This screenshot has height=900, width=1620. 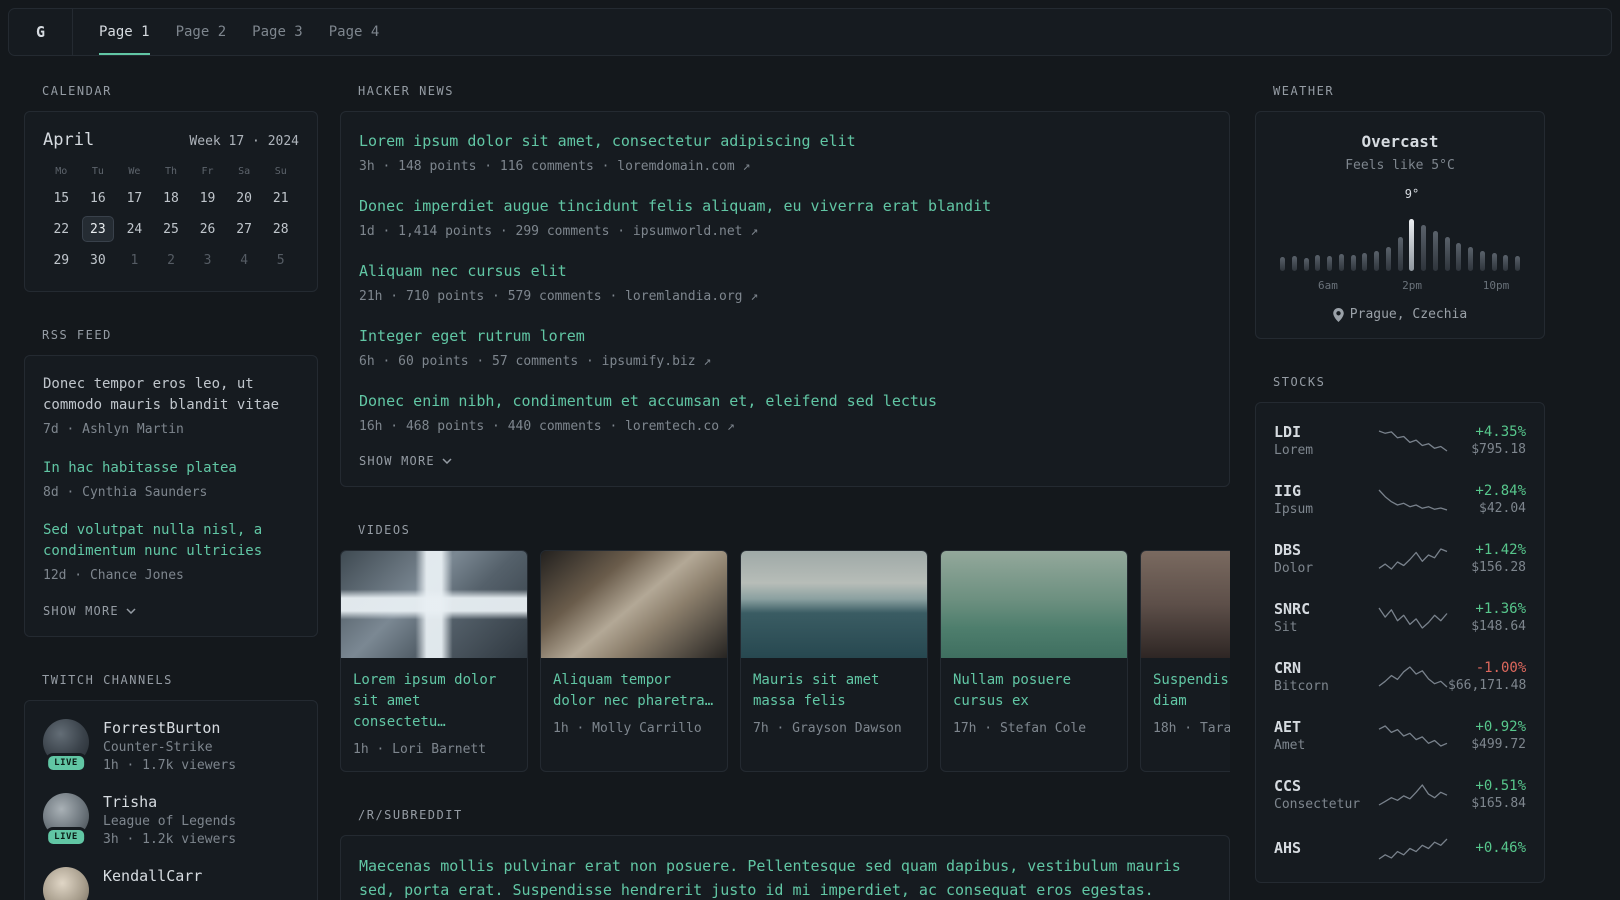 I want to click on stock-id: AET Amet, so click(x=1326, y=735).